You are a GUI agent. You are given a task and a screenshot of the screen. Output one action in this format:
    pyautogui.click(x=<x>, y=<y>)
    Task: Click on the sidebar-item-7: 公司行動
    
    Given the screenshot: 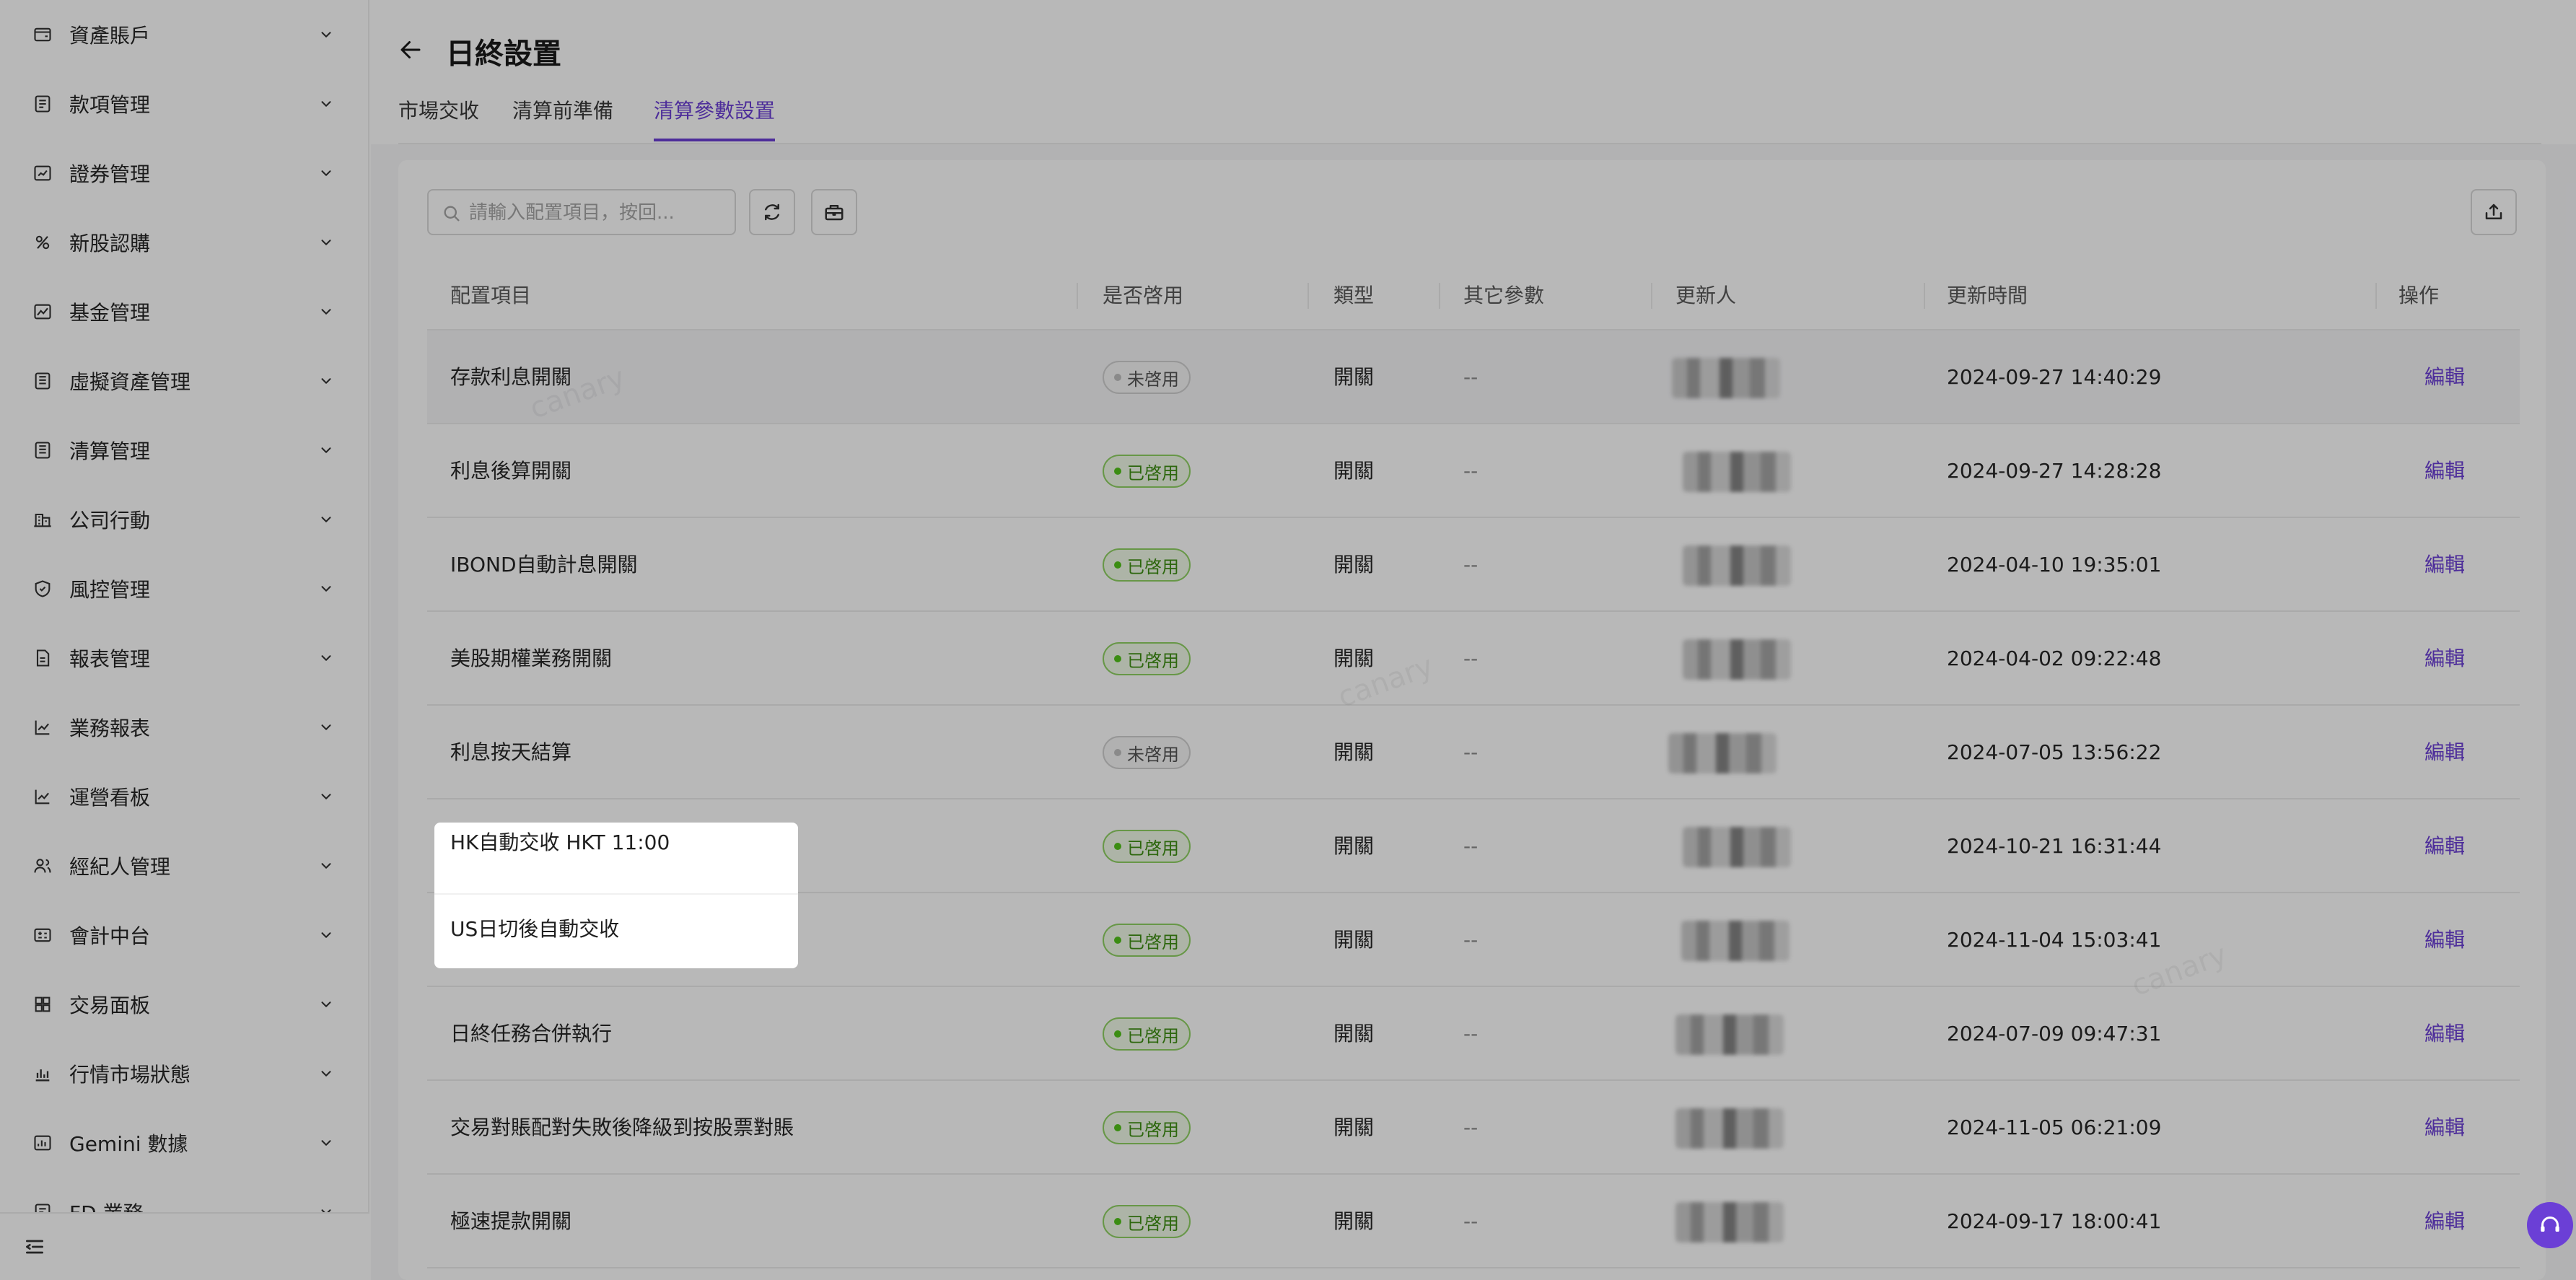 What is the action you would take?
    pyautogui.click(x=184, y=519)
    